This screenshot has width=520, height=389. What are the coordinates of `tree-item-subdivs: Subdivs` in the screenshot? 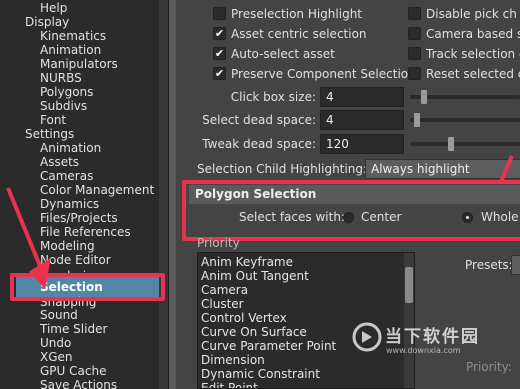 It's located at (63, 106).